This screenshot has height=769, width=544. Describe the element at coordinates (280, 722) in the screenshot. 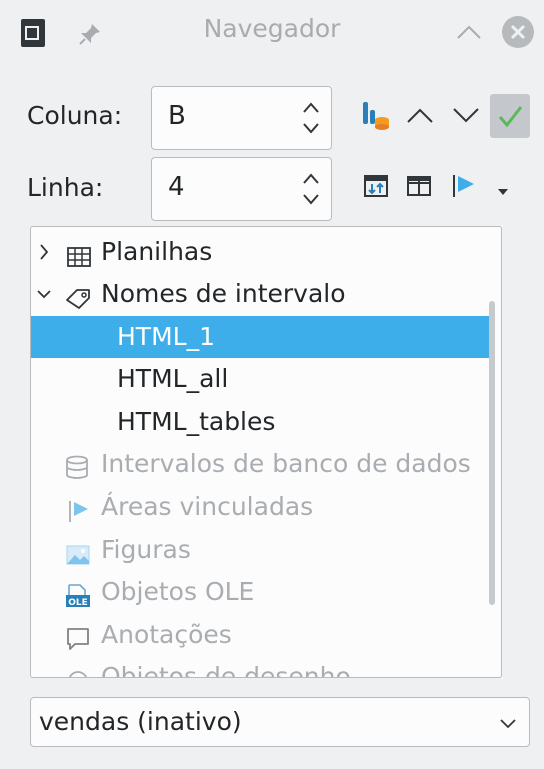

I see `document-select: vendas (inativo)` at that location.